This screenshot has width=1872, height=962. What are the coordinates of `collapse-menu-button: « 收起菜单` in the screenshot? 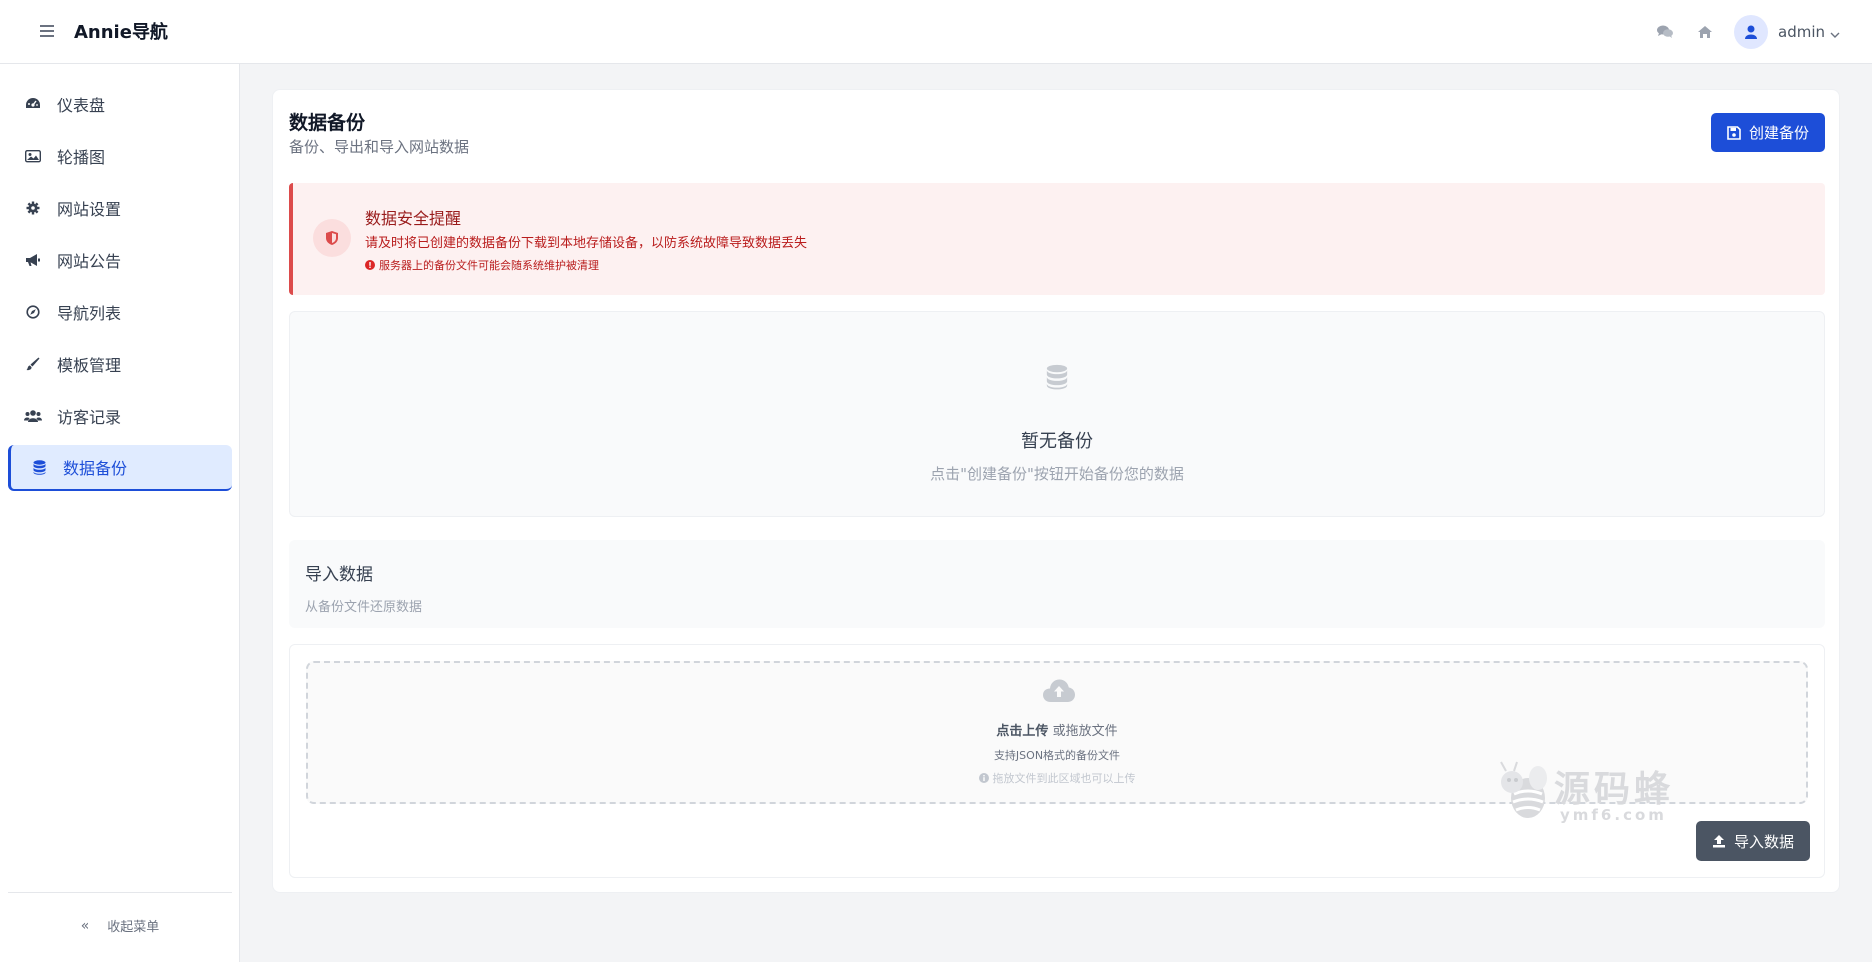 It's located at (120, 926).